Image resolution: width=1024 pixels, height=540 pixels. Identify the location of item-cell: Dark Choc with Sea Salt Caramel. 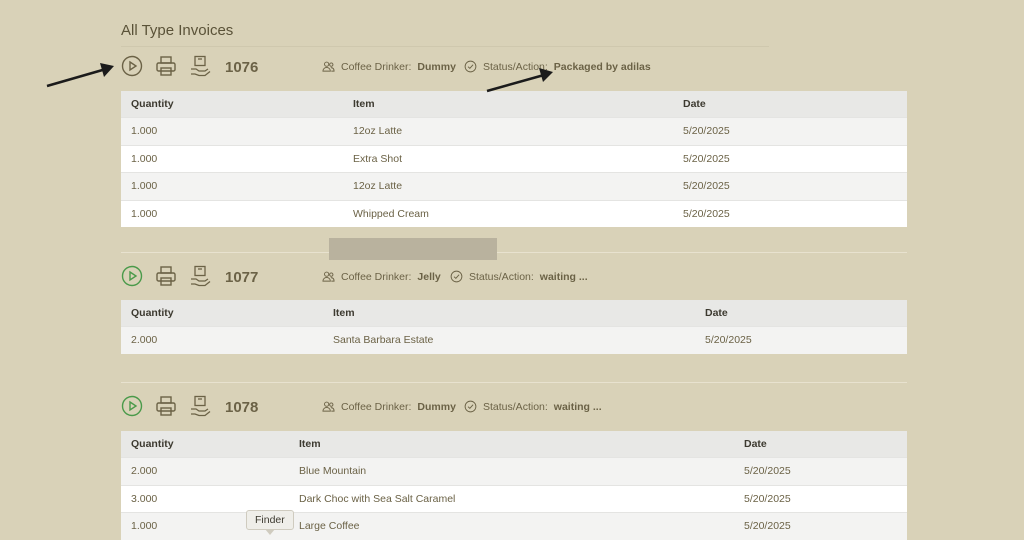
(511, 498).